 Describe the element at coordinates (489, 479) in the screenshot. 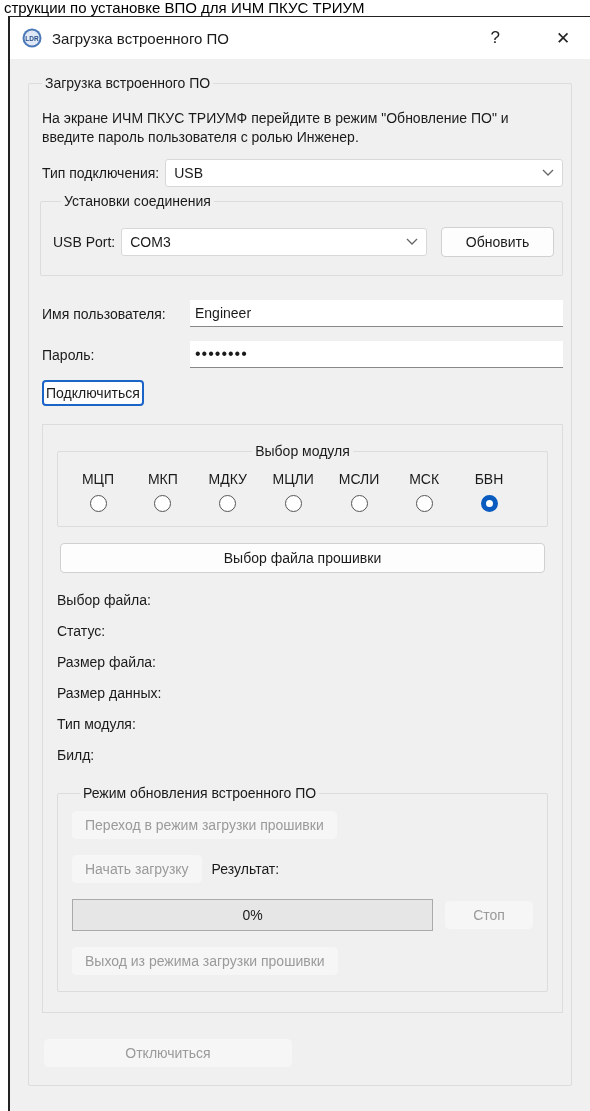

I see `module-label: БВН` at that location.